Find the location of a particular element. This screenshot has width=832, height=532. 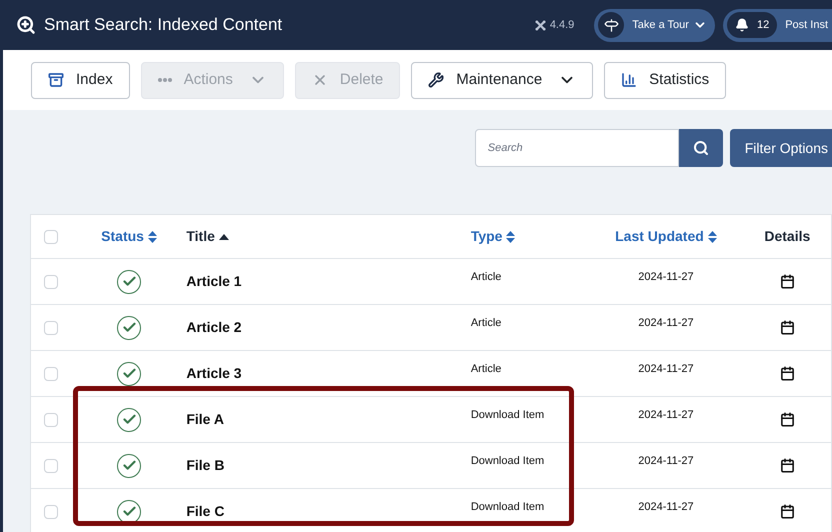

toolbar-button: Index is located at coordinates (80, 80).